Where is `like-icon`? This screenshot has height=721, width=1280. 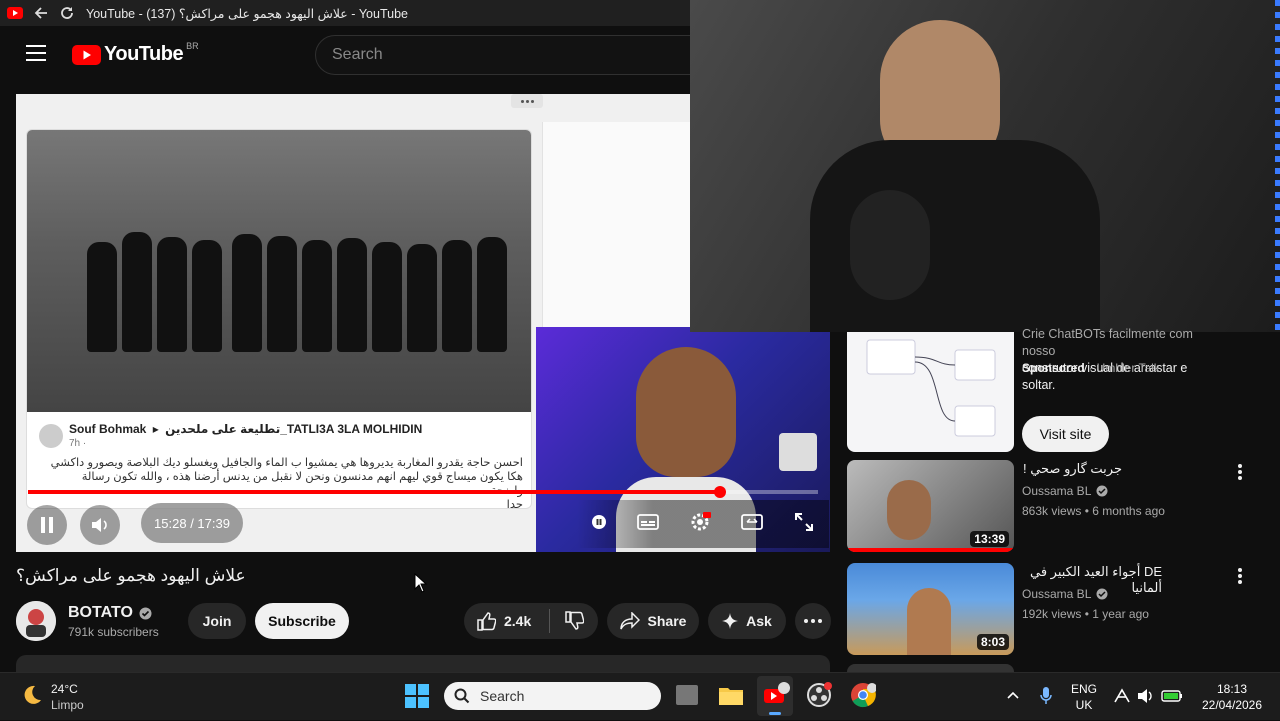 like-icon is located at coordinates (486, 621).